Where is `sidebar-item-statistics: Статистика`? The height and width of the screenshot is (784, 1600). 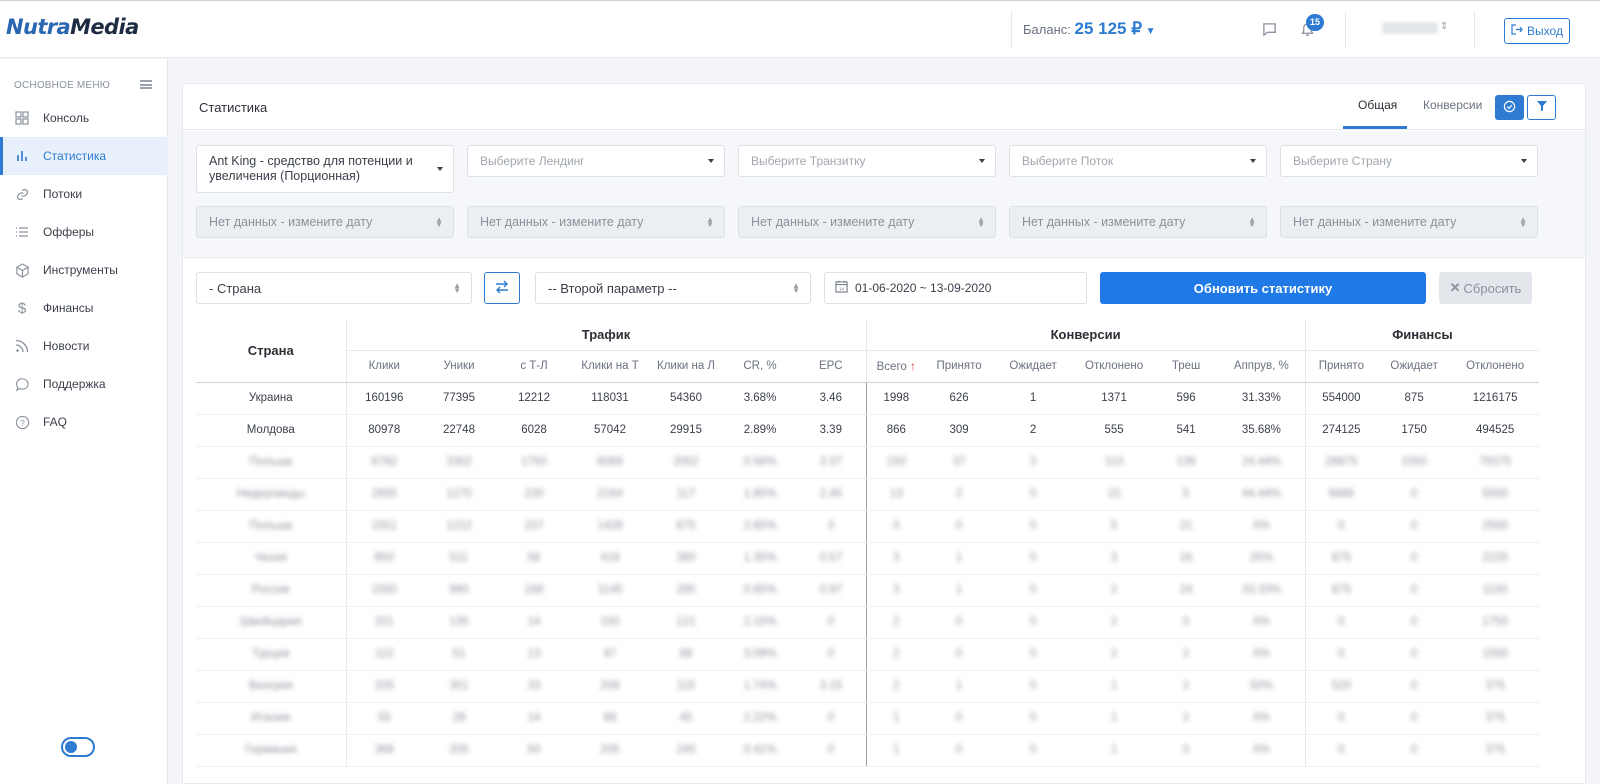 sidebar-item-statistics: Статистика is located at coordinates (84, 156).